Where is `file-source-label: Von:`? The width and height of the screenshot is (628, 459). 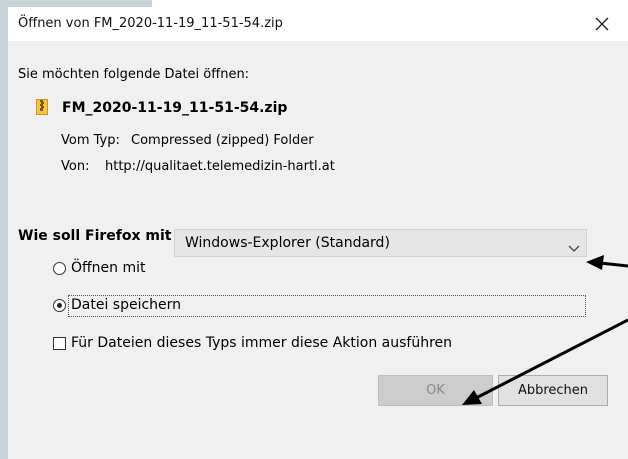
file-source-label: Von: is located at coordinates (75, 166).